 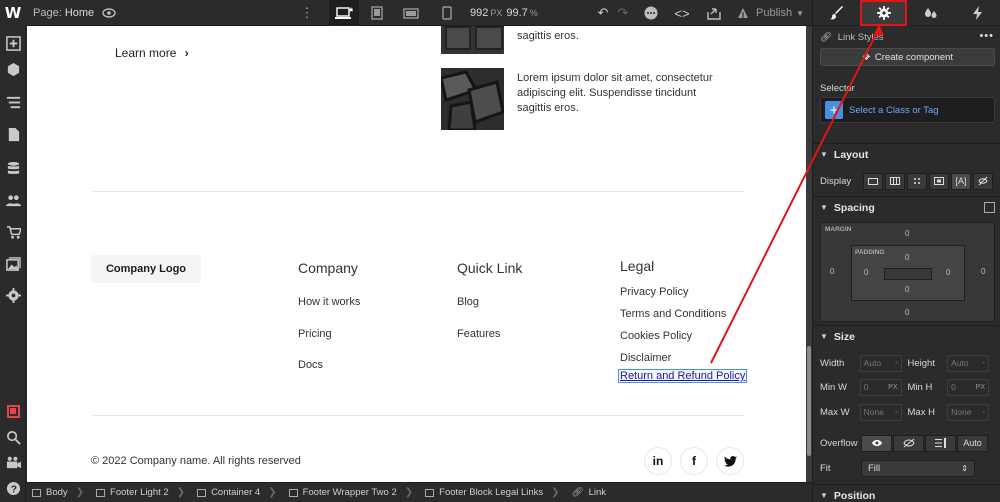 What do you see at coordinates (13, 200) in the screenshot?
I see `users-icon` at bounding box center [13, 200].